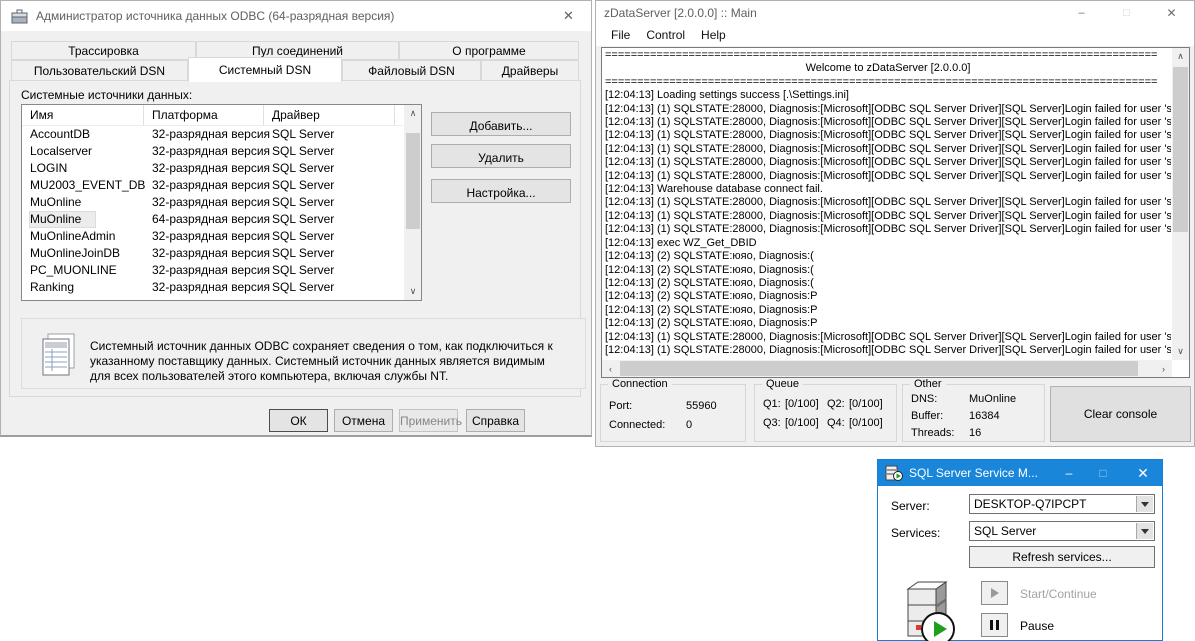 This screenshot has height=641, width=1195. Describe the element at coordinates (489, 50) in the screenshot. I see `tab-О программе: О программе` at that location.